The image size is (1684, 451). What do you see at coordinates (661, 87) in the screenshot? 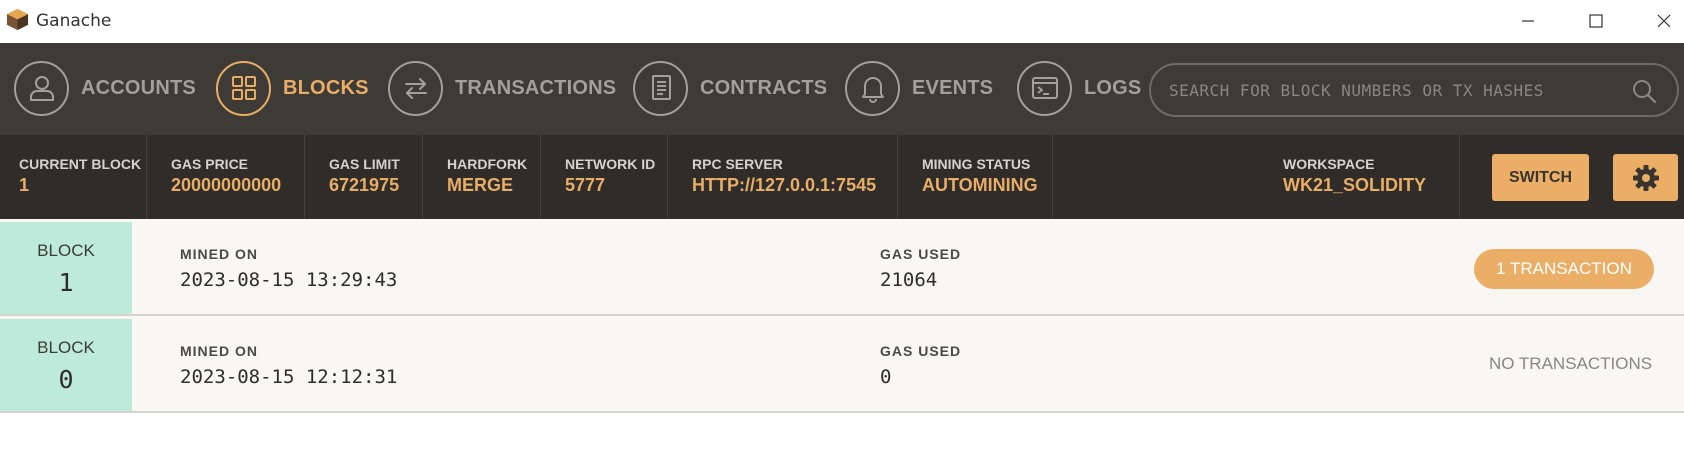
I see `document-icon` at bounding box center [661, 87].